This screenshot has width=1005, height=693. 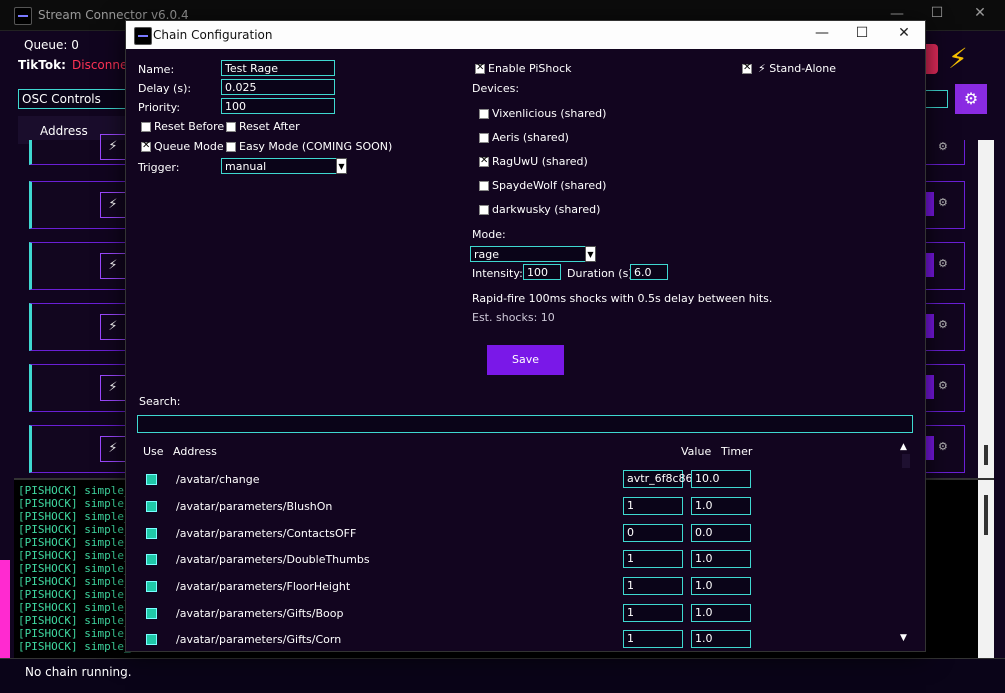 What do you see at coordinates (279, 166) in the screenshot?
I see `trigger-select: manual` at bounding box center [279, 166].